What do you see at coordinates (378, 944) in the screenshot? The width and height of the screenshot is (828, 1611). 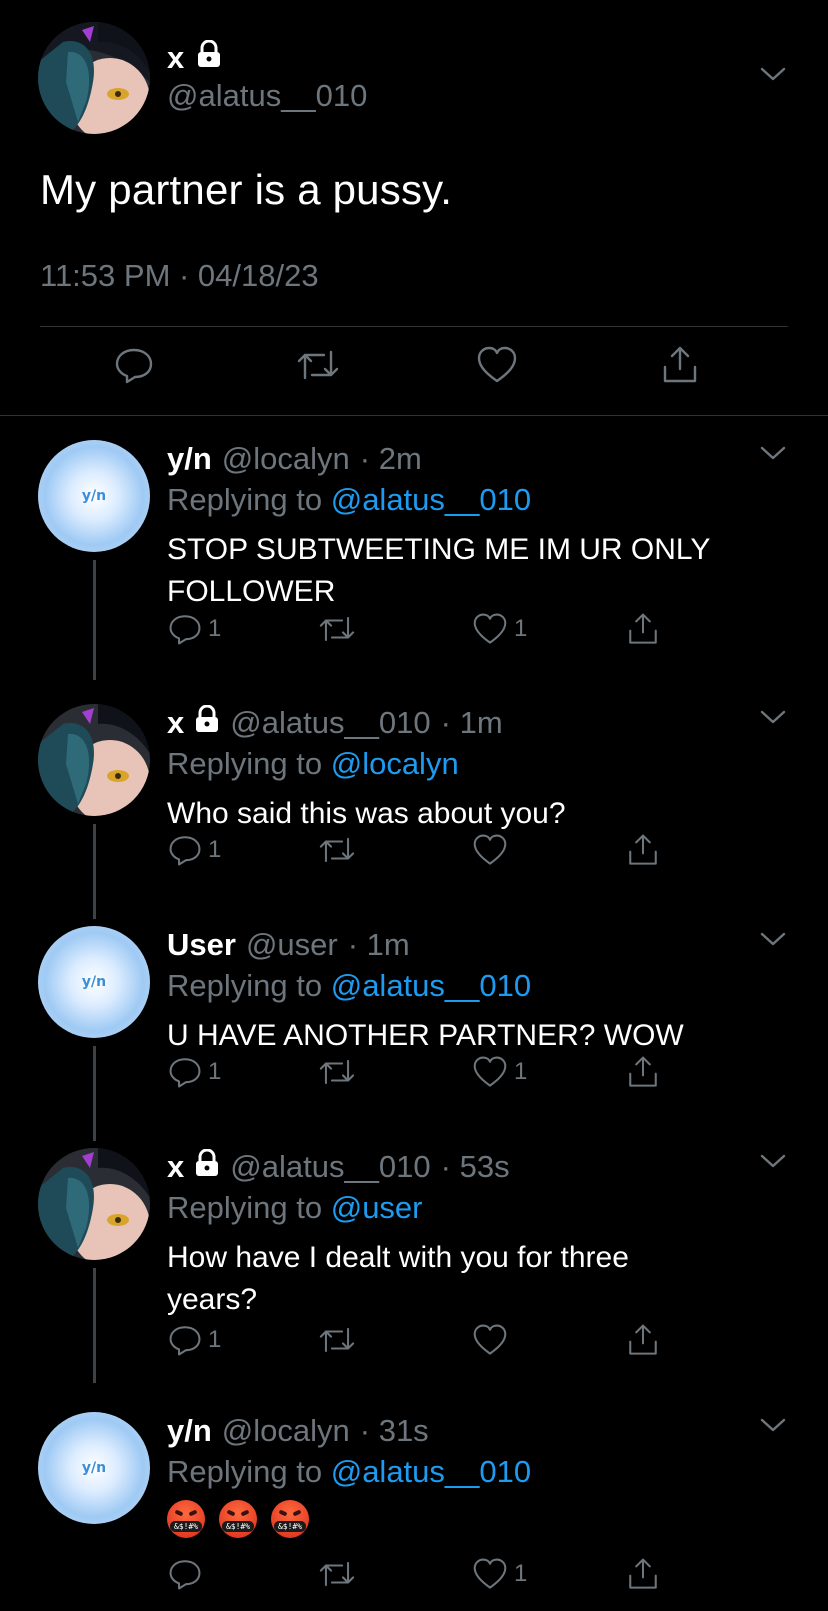 I see `timestamp: · 1m` at bounding box center [378, 944].